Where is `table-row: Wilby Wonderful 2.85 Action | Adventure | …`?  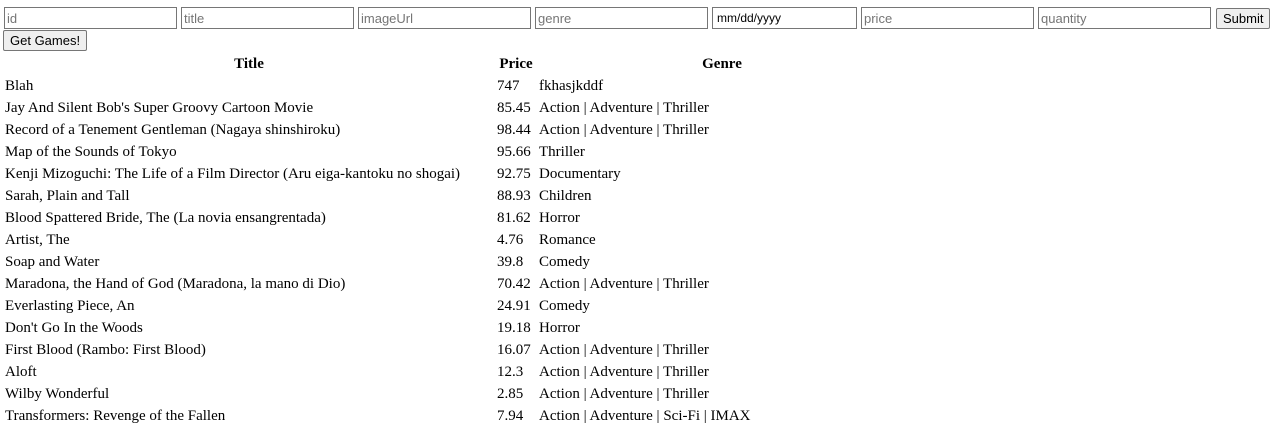
table-row: Wilby Wonderful 2.85 Action | Adventure | … is located at coordinates (455, 394).